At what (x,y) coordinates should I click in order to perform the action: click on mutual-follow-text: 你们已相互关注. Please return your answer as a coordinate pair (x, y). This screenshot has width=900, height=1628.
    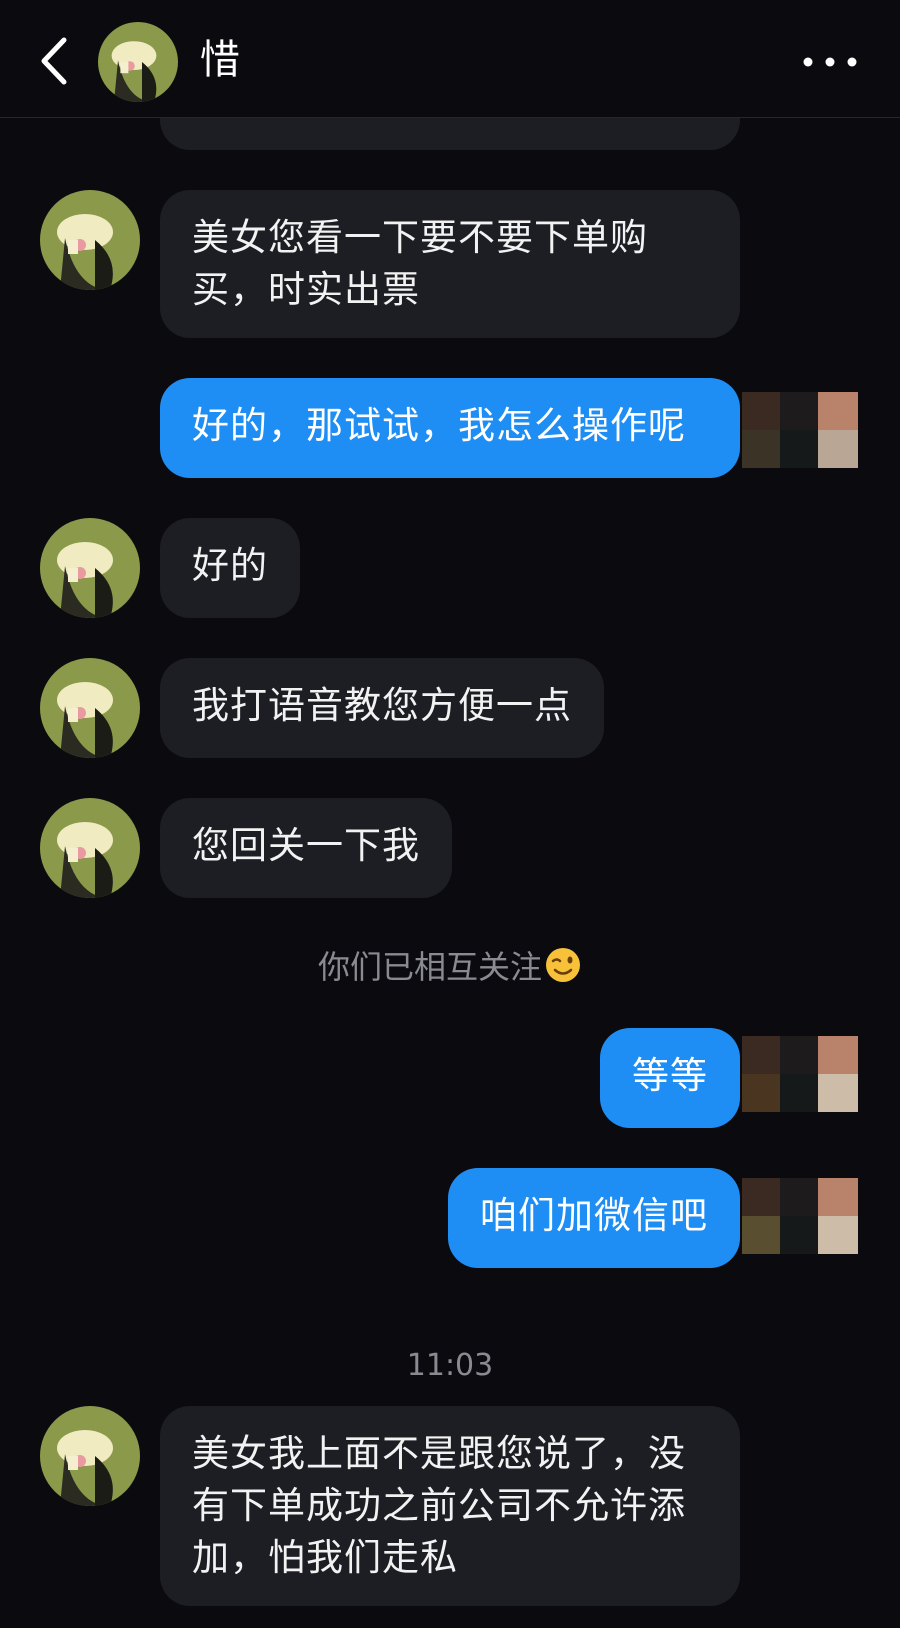
    Looking at the image, I should click on (429, 967).